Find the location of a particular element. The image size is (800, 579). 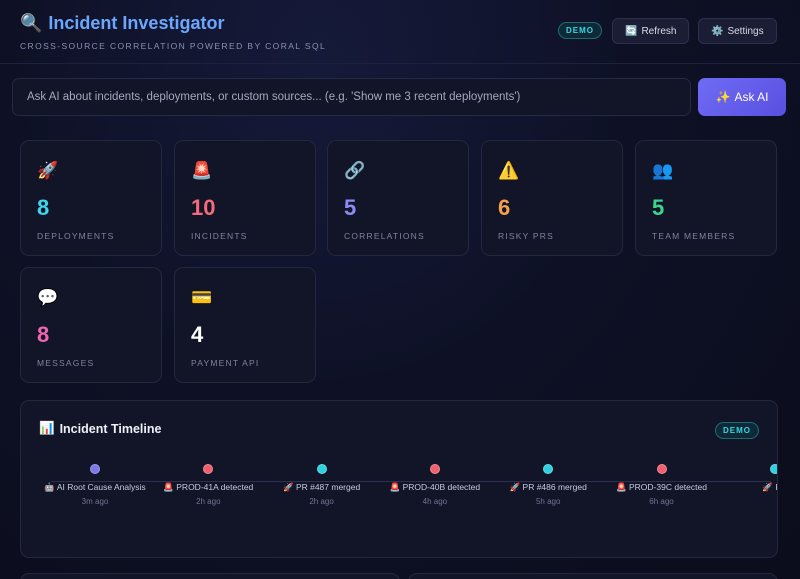

rocket-icon: 🚀 is located at coordinates (48, 170).